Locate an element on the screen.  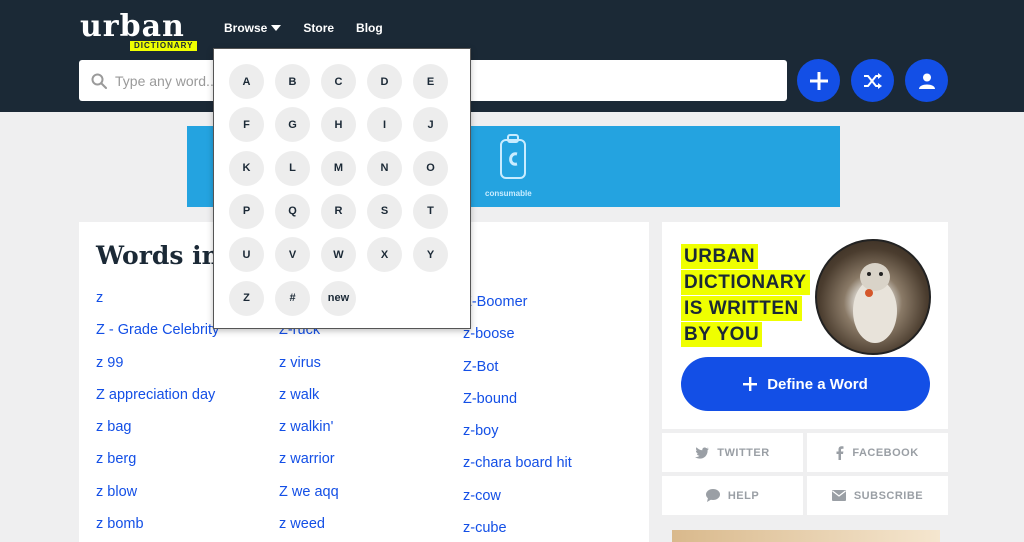
nav-browse: Browse is located at coordinates (253, 28).